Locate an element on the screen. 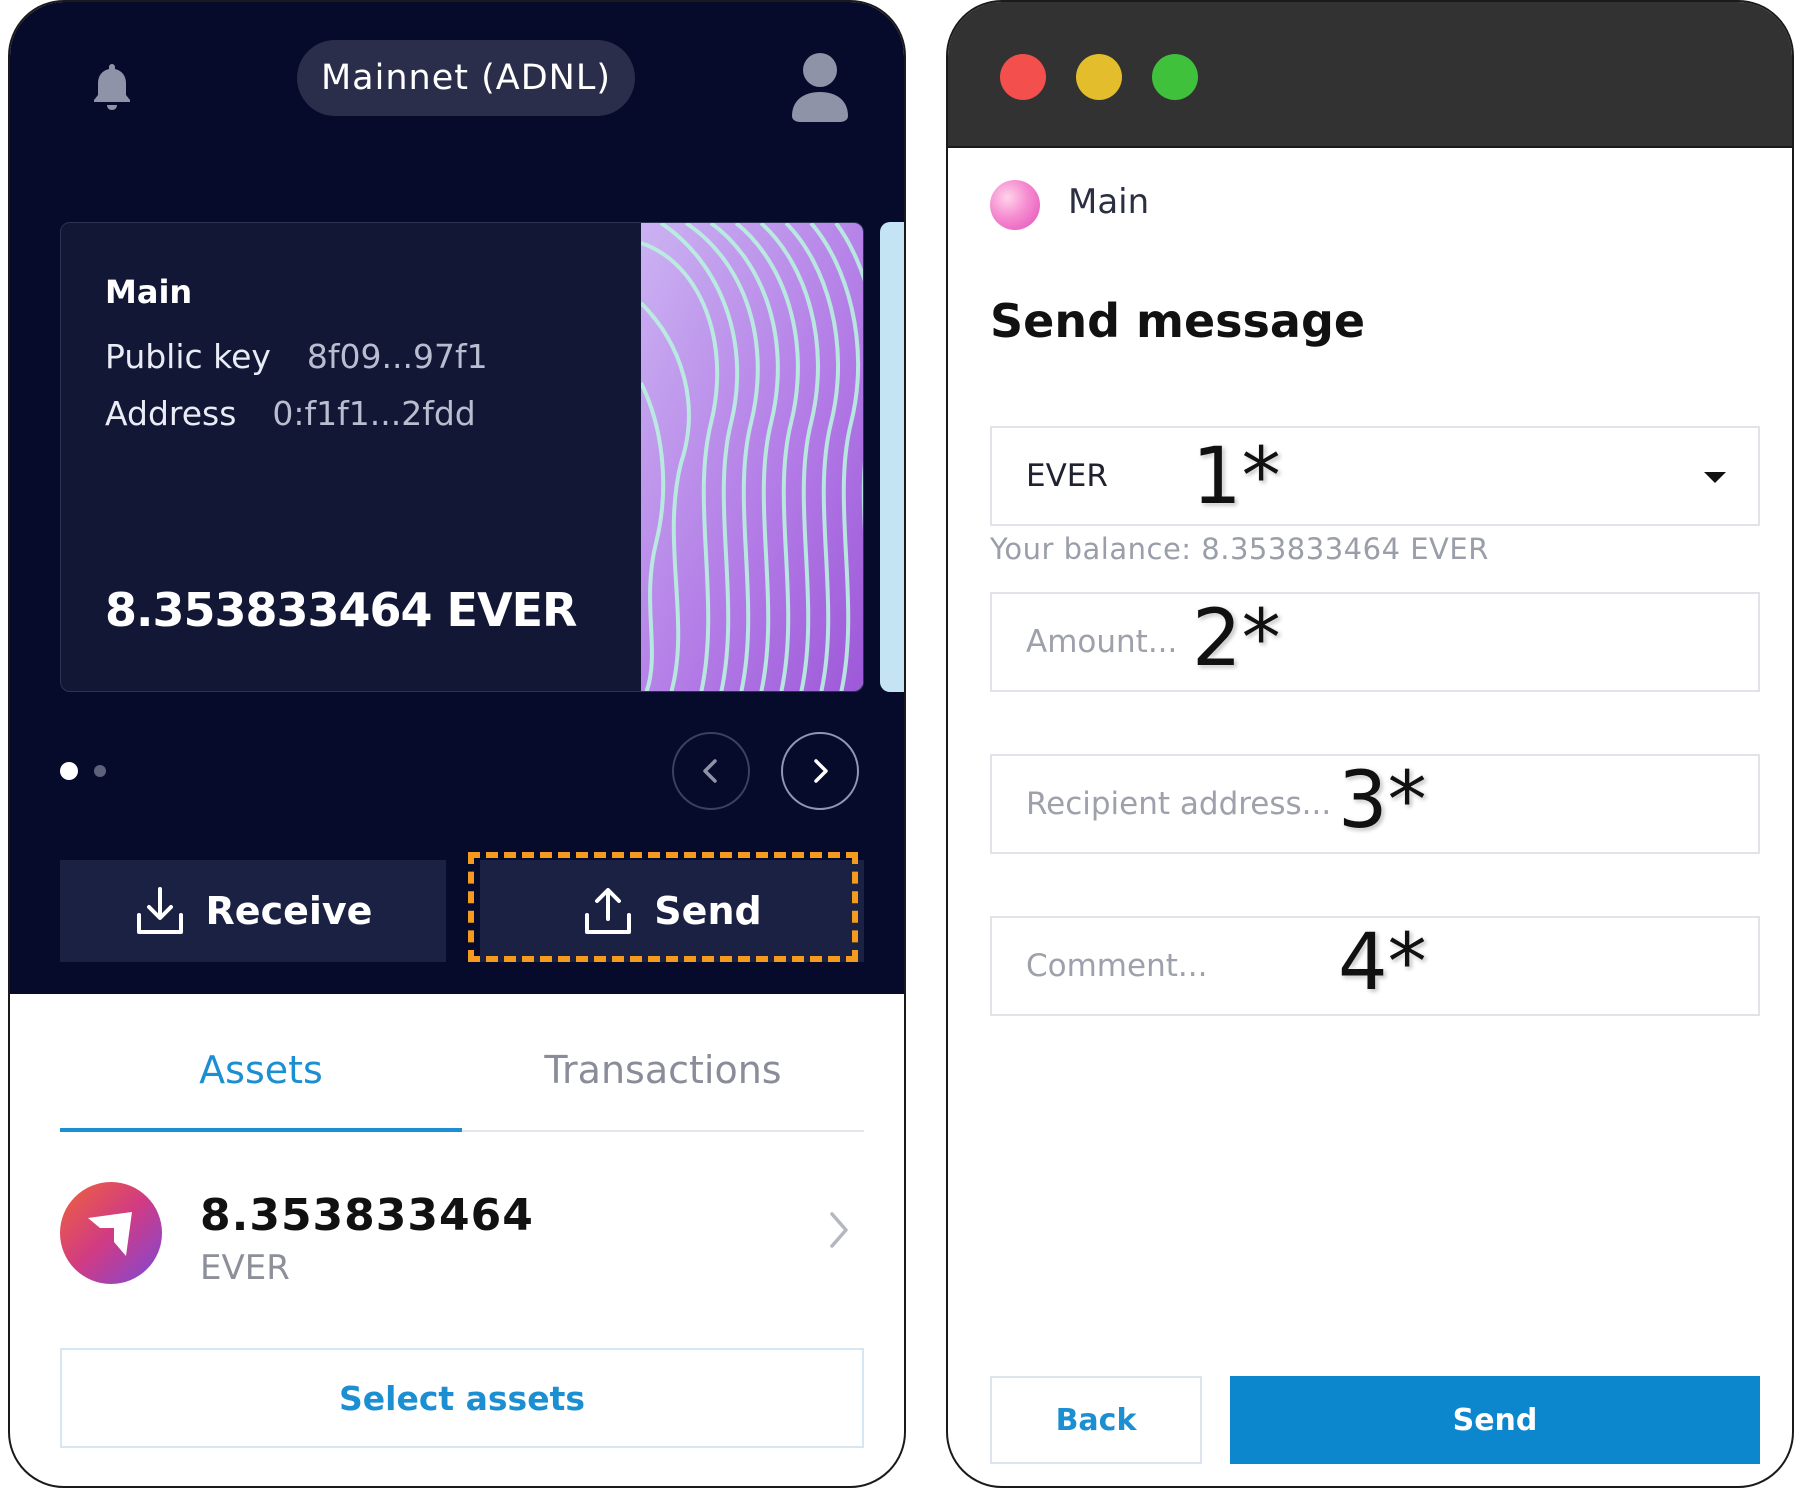 This screenshot has width=1802, height=1504. chevron-left-icon is located at coordinates (710, 771).